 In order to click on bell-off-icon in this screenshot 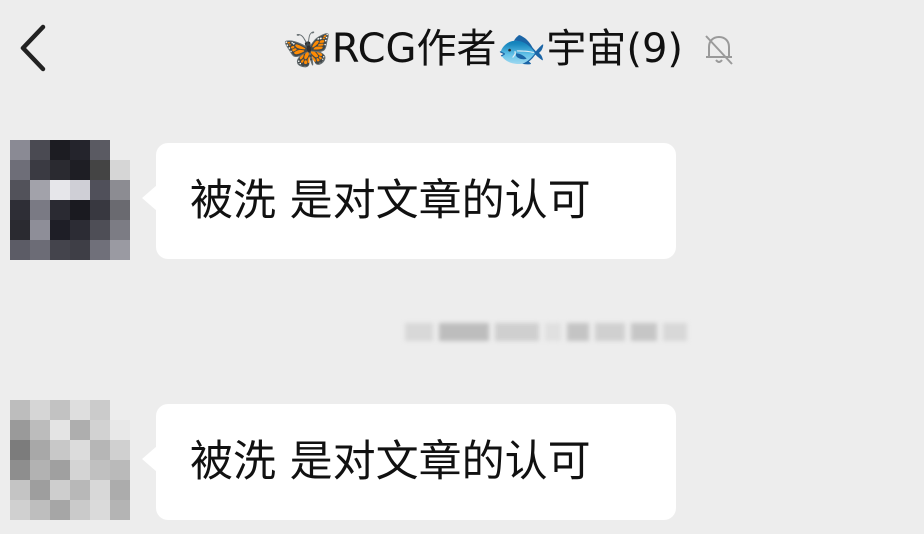, I will do `click(719, 49)`.